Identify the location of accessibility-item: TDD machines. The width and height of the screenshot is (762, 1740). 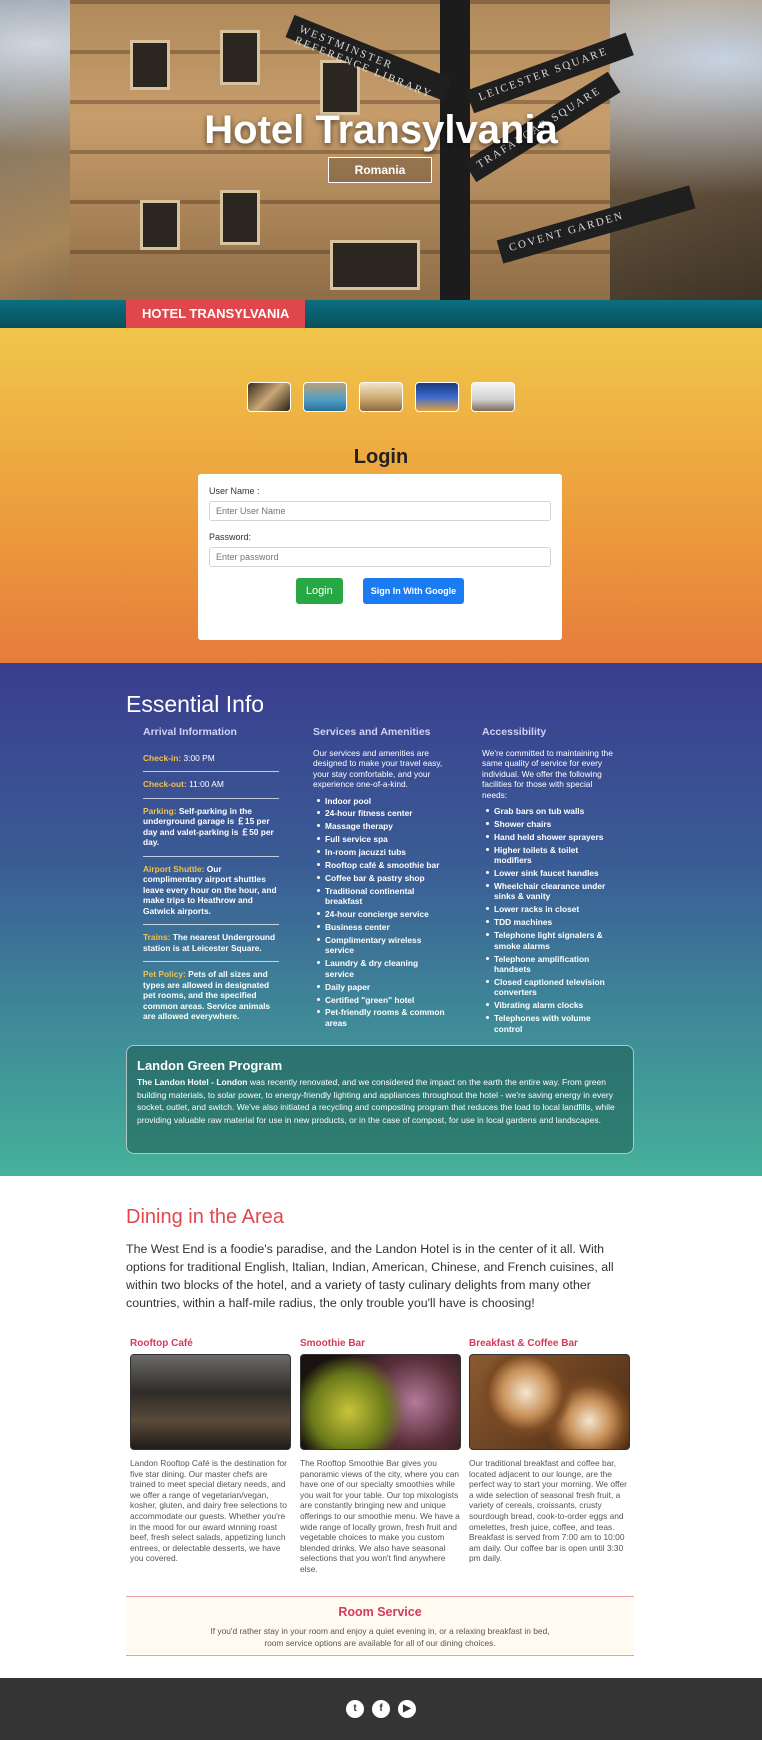
(550, 922).